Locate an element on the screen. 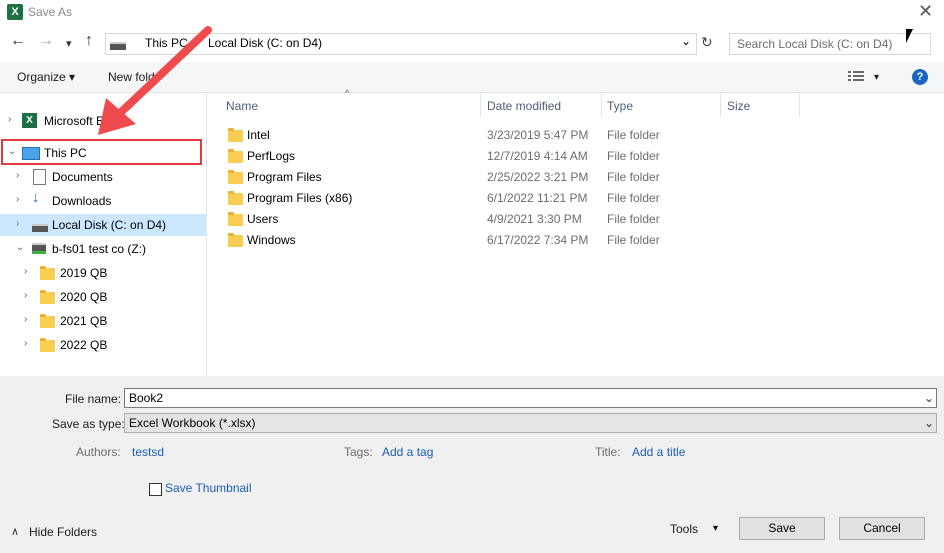  tools-dropdown-icon: ▾ is located at coordinates (715, 528).